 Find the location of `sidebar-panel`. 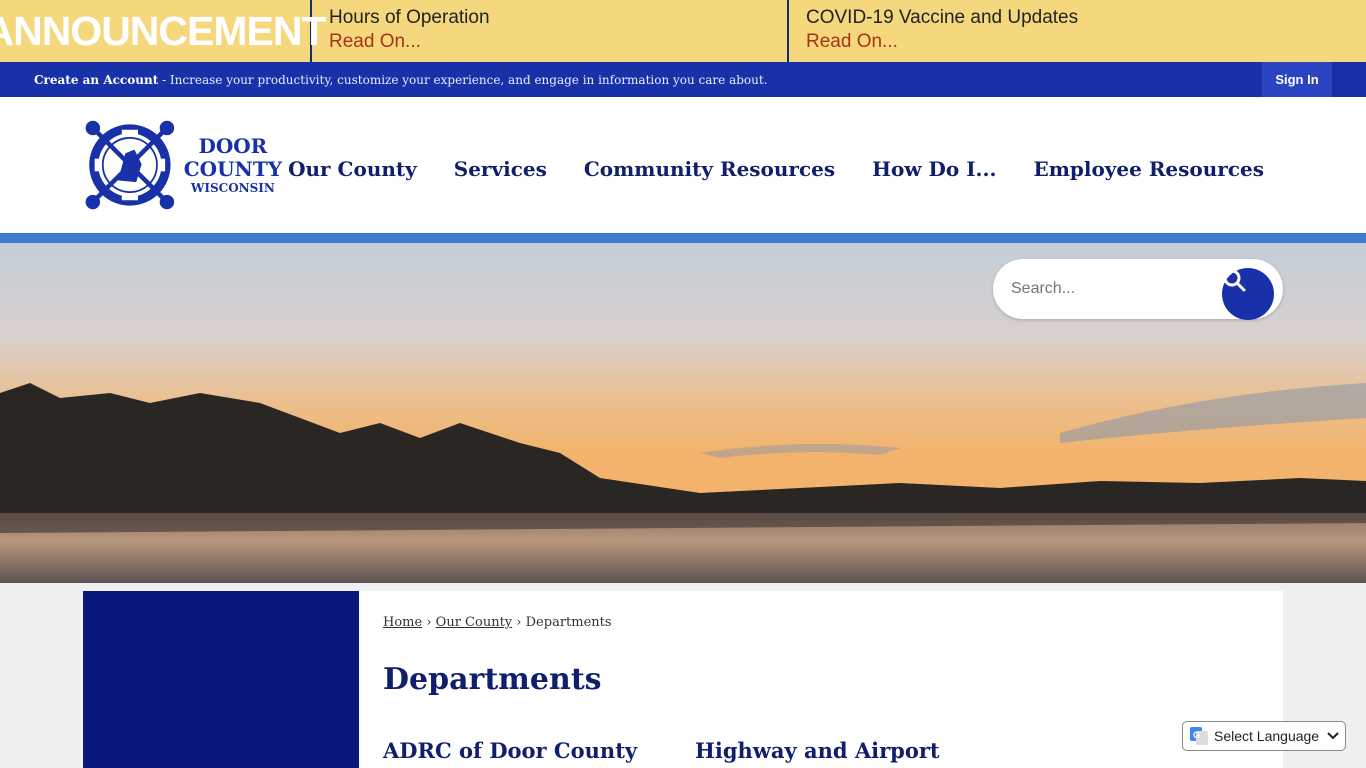

sidebar-panel is located at coordinates (221, 679).